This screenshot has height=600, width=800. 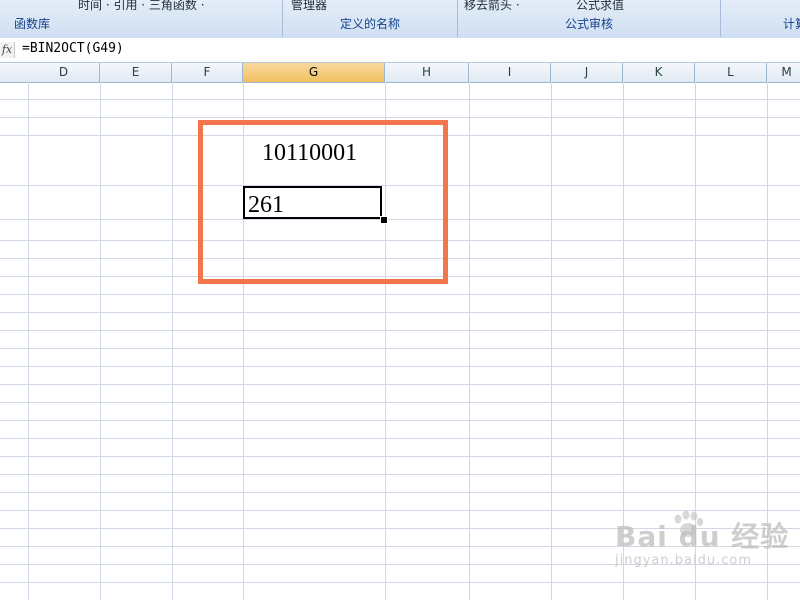 What do you see at coordinates (587, 72) in the screenshot?
I see `column-header-j: J` at bounding box center [587, 72].